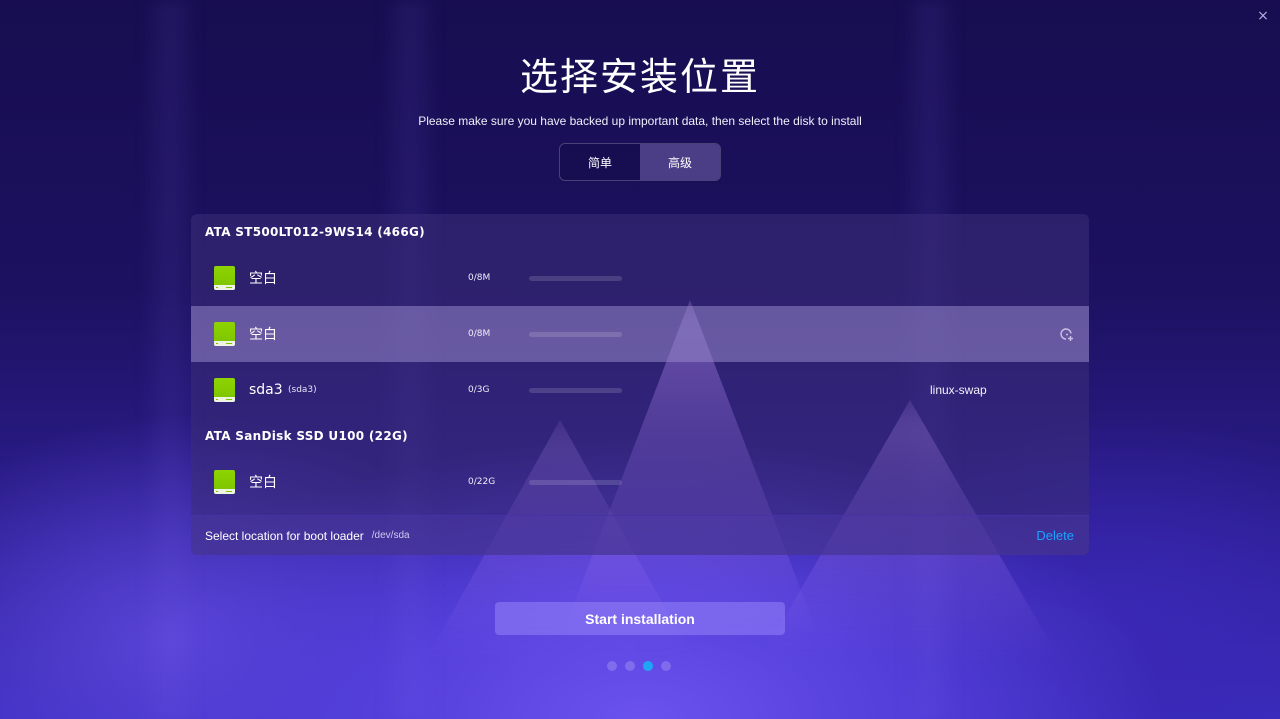  What do you see at coordinates (1055, 535) in the screenshot?
I see `delete-button: Delete` at bounding box center [1055, 535].